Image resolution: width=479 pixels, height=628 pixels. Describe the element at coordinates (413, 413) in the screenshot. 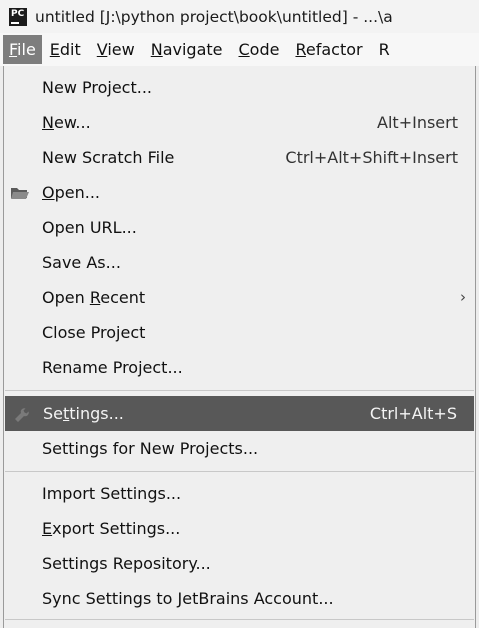

I see `menu-item-shortcut: Ctrl+Alt+S` at that location.